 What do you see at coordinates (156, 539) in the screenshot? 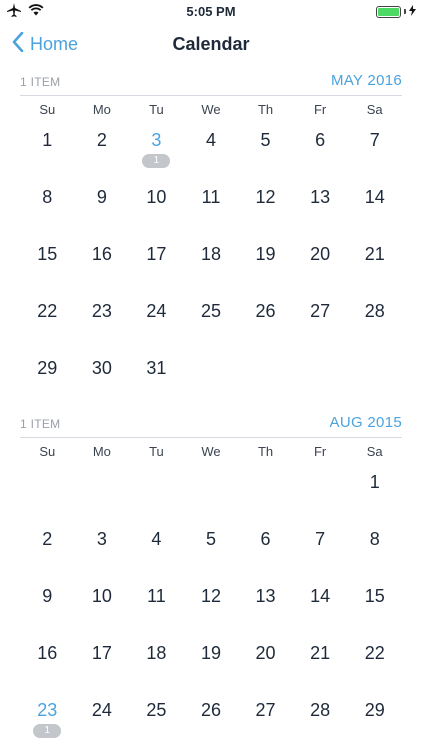
I see `day-number: 4` at bounding box center [156, 539].